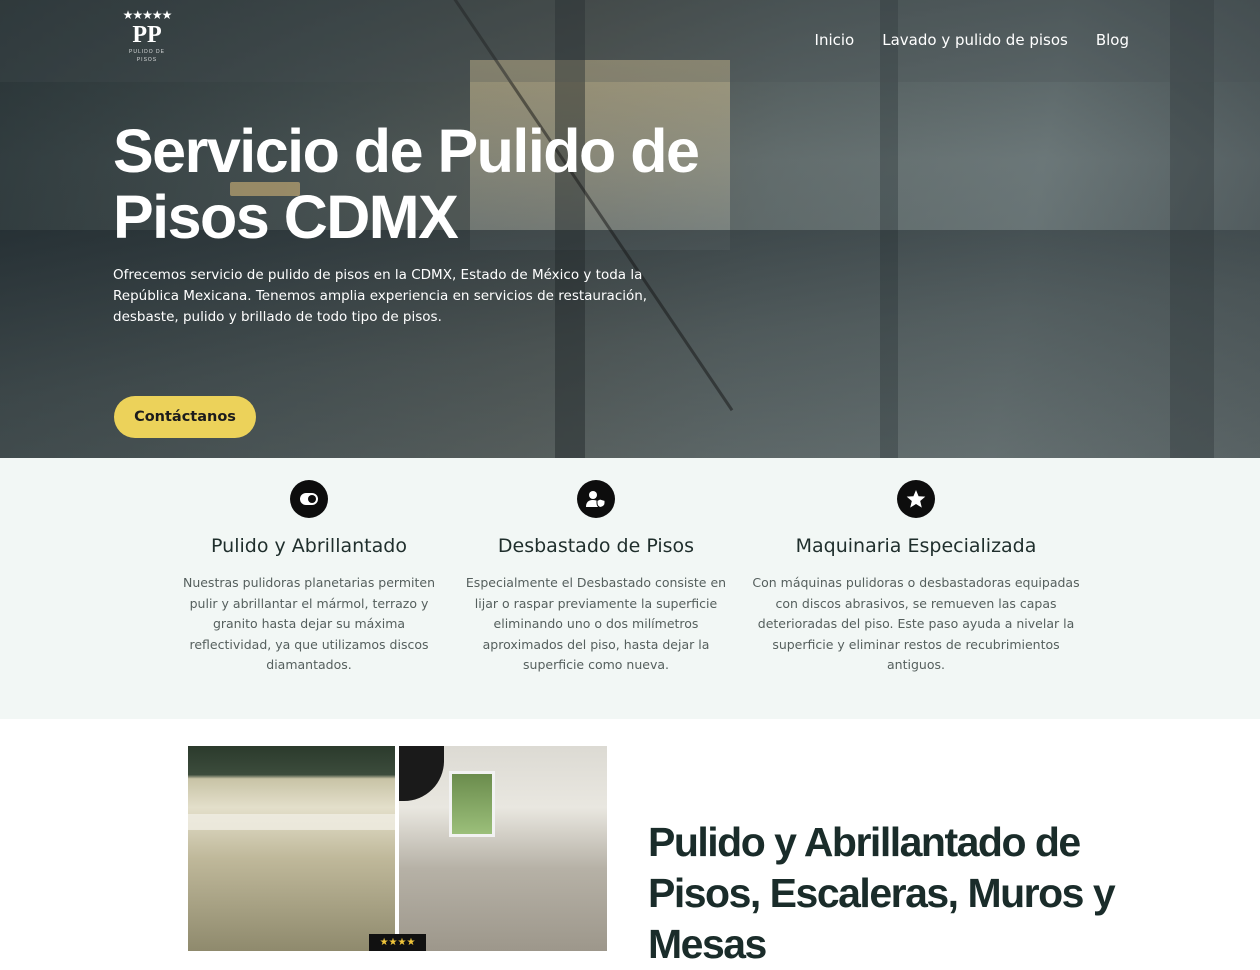 The image size is (1260, 970). Describe the element at coordinates (596, 499) in the screenshot. I see `user-shield-icon` at that location.